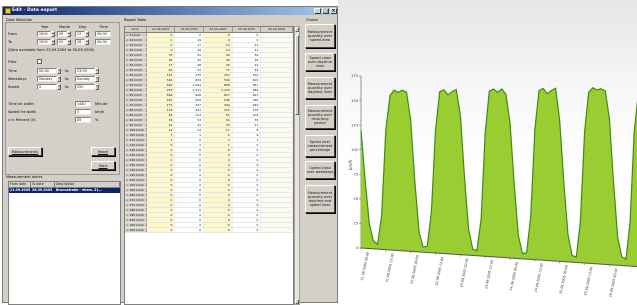 This screenshot has height=305, width=637. I want to click on x-tick-label: 22.09.2005 12:00, so click(439, 271).